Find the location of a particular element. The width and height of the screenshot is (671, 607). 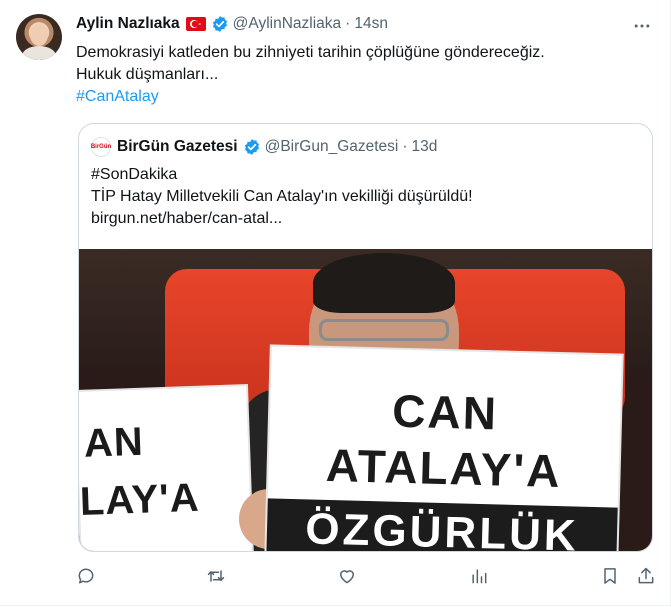

bookmark-icon is located at coordinates (611, 577).